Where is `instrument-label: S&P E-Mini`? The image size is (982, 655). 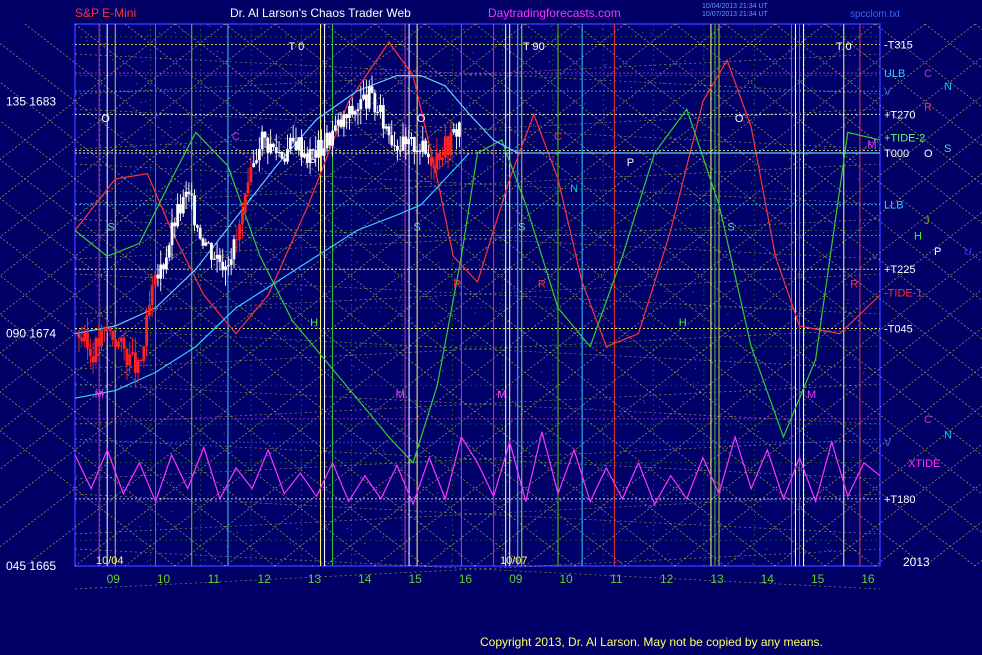 instrument-label: S&P E-Mini is located at coordinates (105, 13).